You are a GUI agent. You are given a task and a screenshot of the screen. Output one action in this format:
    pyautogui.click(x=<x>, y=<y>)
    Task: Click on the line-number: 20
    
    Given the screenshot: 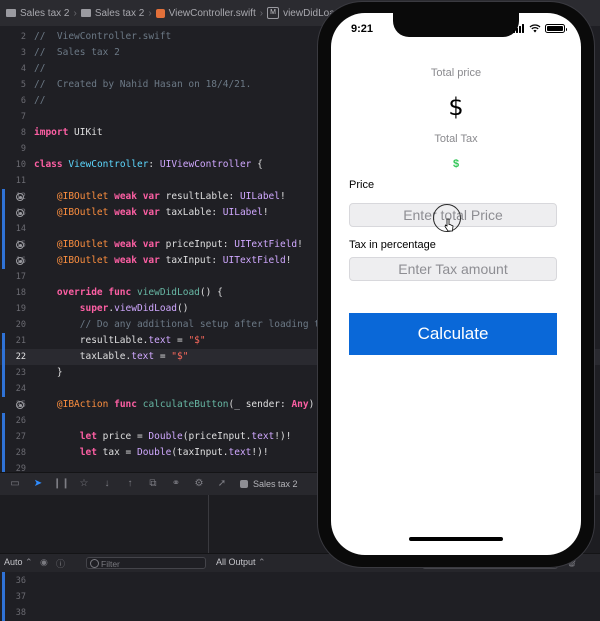 What is the action you would take?
    pyautogui.click(x=13, y=325)
    